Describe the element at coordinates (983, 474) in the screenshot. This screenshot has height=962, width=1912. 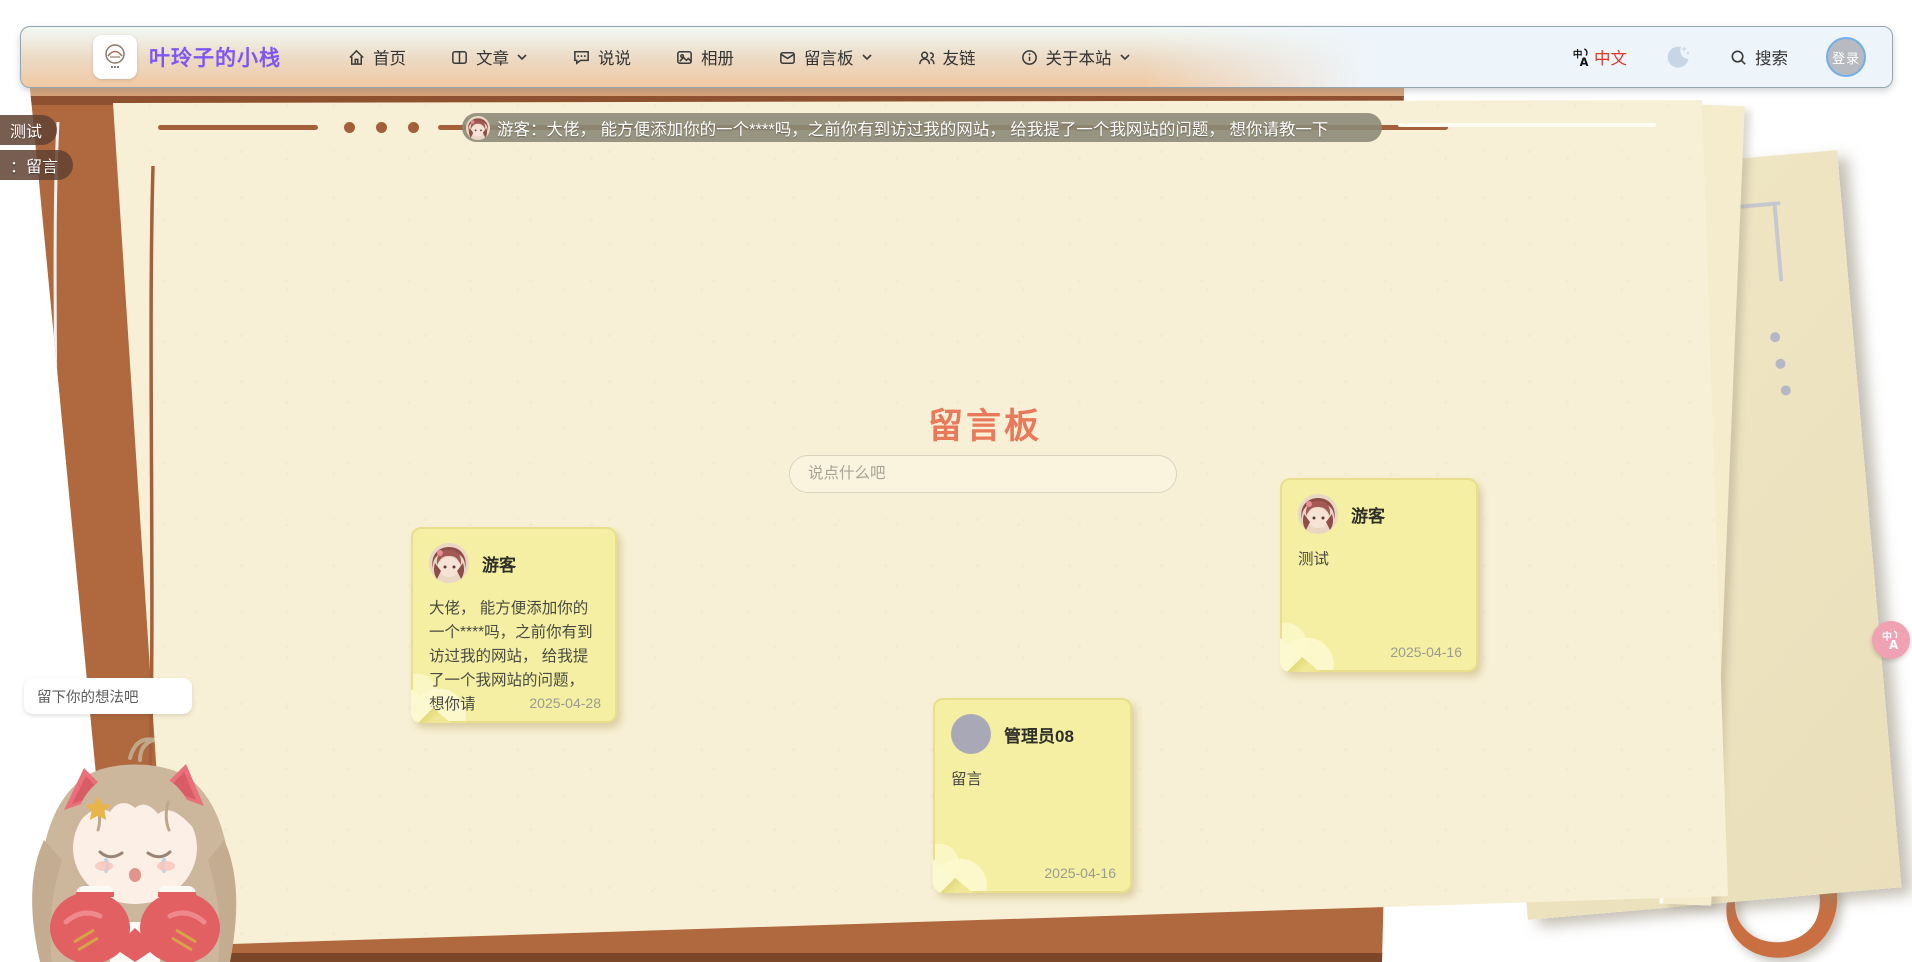
I see `message-input` at that location.